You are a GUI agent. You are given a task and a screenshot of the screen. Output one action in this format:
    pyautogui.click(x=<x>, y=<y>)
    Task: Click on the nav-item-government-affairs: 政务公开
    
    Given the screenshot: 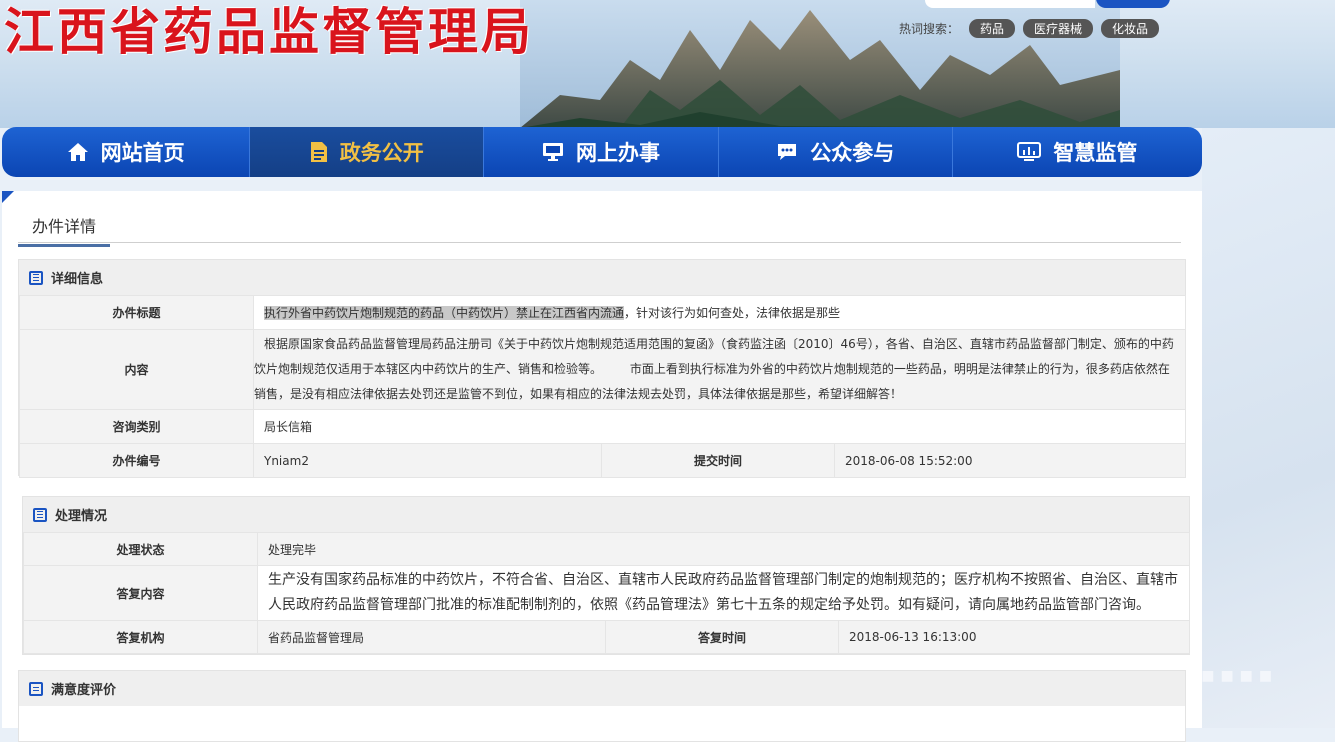 What is the action you would take?
    pyautogui.click(x=367, y=152)
    